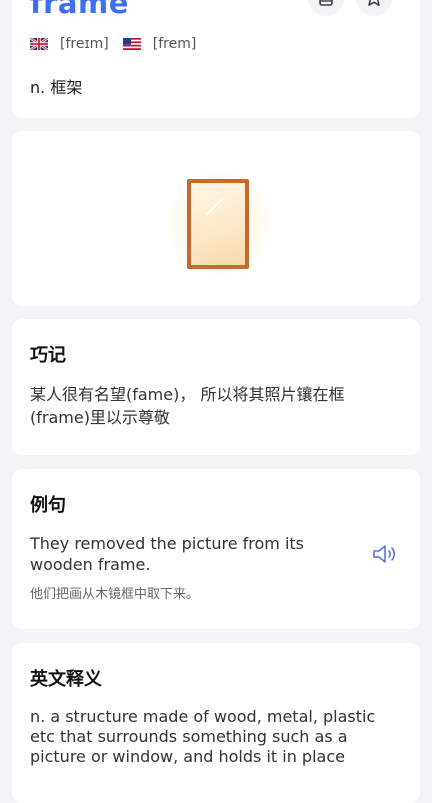 The width and height of the screenshot is (432, 803). What do you see at coordinates (56, 87) in the screenshot?
I see `basic-definition: n. 框架` at bounding box center [56, 87].